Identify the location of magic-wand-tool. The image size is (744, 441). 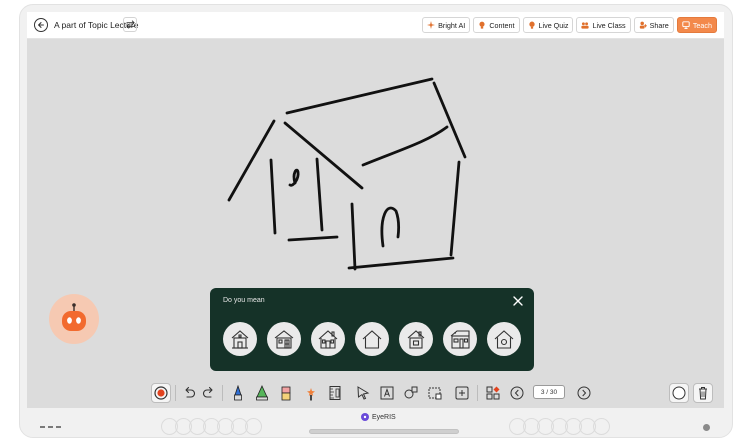
(311, 393).